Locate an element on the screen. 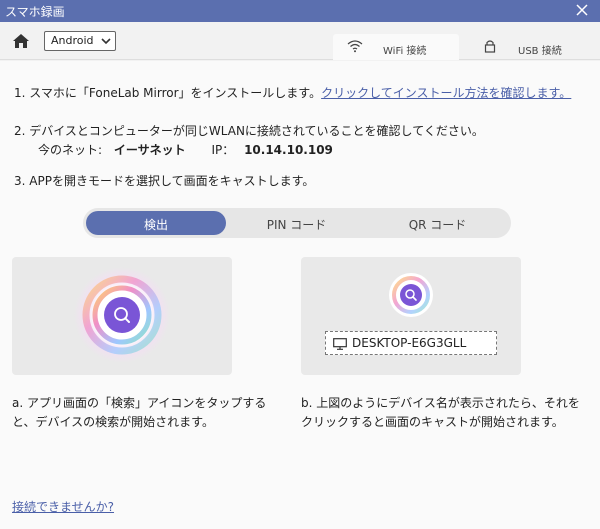 This screenshot has width=600, height=529. search-illustration-card is located at coordinates (122, 316).